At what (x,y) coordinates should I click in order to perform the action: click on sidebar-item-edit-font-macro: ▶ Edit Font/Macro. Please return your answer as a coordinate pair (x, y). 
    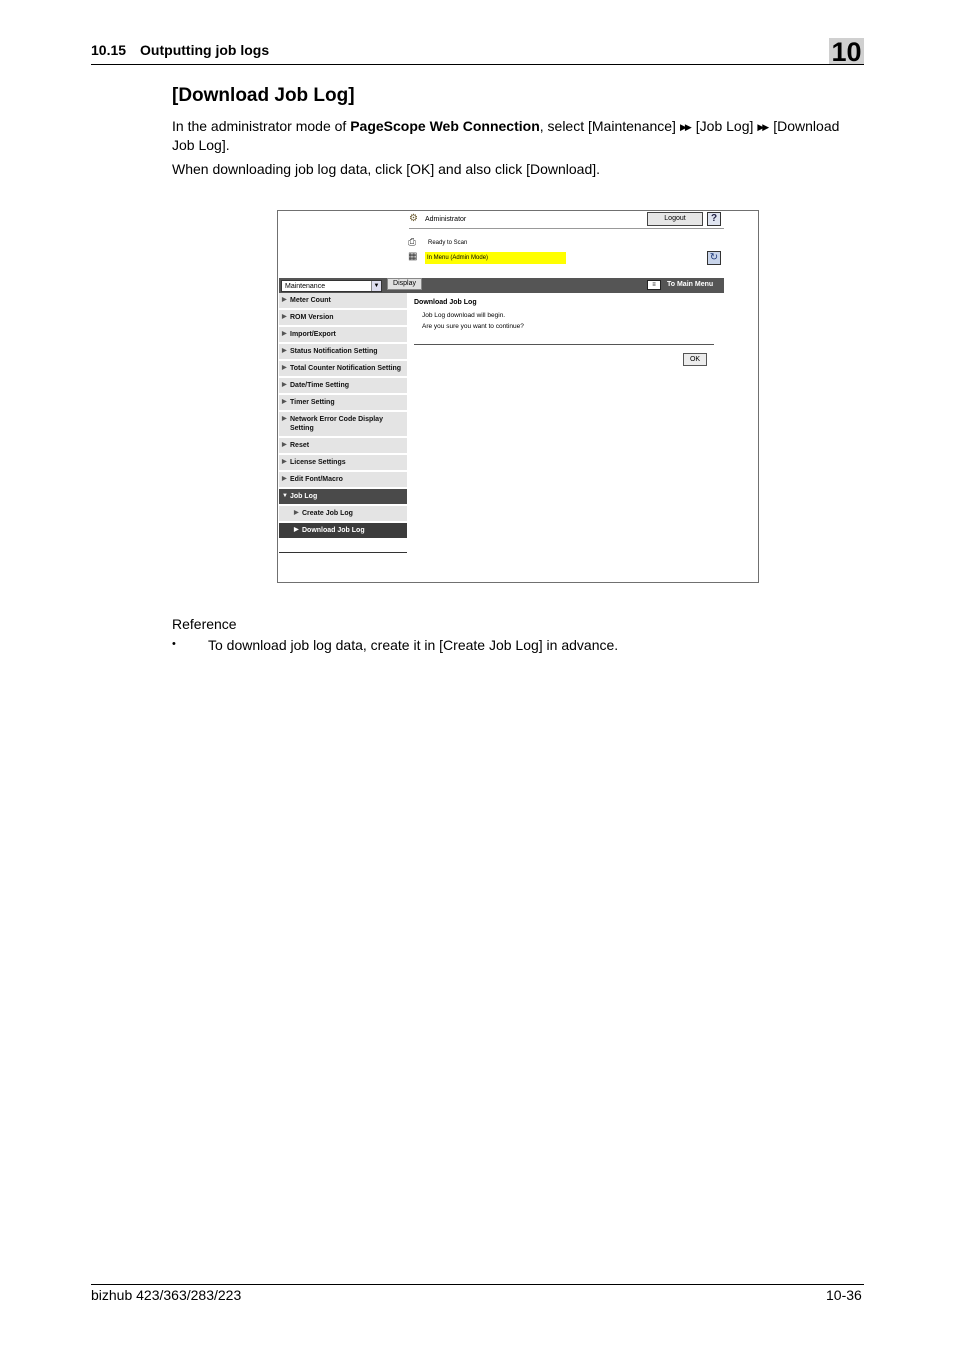
    Looking at the image, I should click on (343, 480).